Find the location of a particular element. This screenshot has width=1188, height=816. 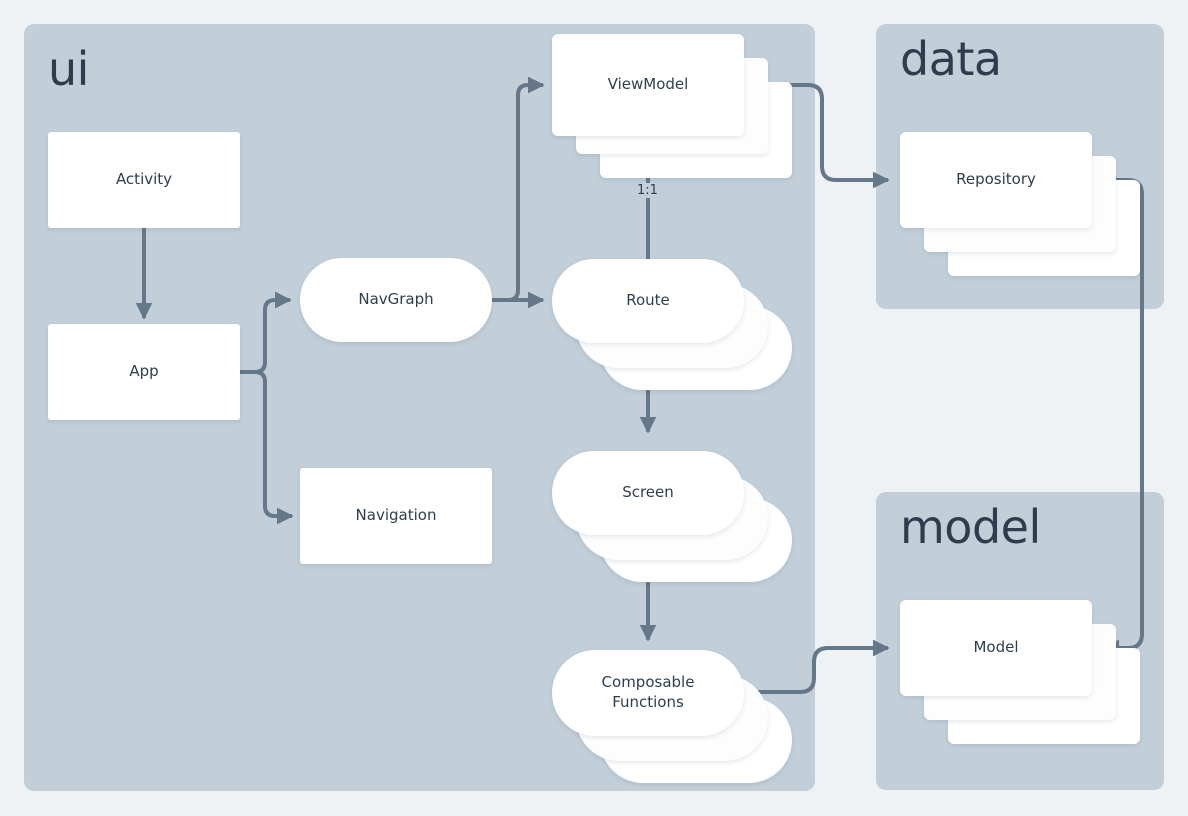

node-app: App is located at coordinates (144, 372).